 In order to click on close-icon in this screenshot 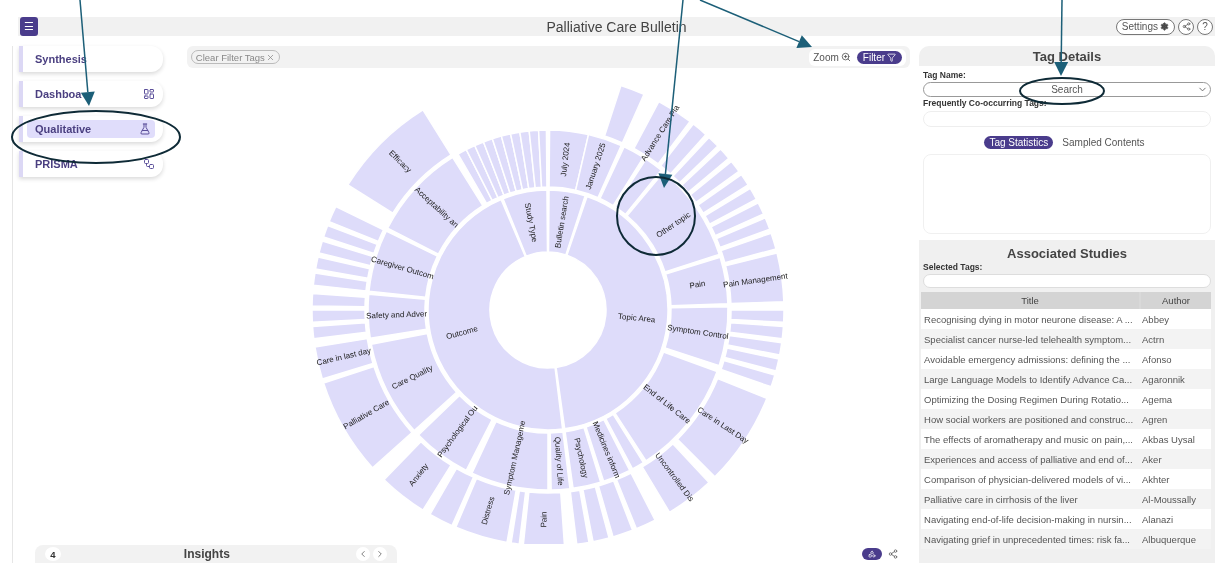, I will do `click(270, 57)`.